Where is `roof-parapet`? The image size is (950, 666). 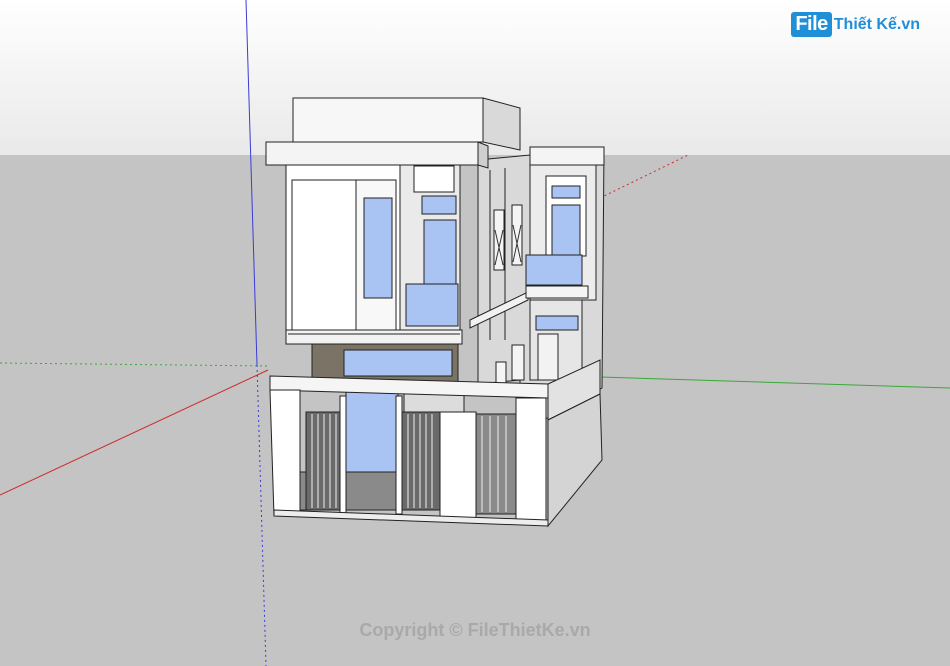
roof-parapet is located at coordinates (388, 120).